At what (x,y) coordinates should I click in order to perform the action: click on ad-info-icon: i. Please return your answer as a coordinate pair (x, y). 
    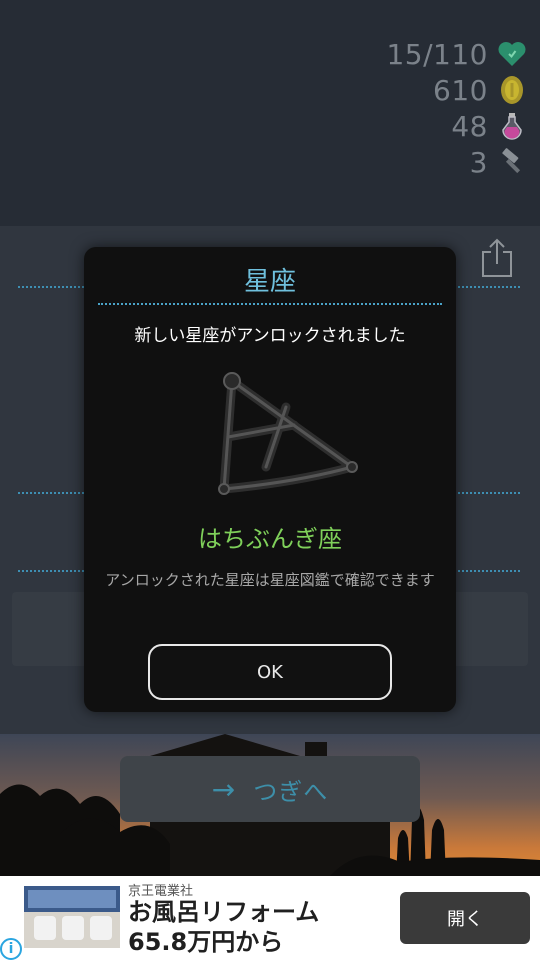
    Looking at the image, I should click on (11, 949).